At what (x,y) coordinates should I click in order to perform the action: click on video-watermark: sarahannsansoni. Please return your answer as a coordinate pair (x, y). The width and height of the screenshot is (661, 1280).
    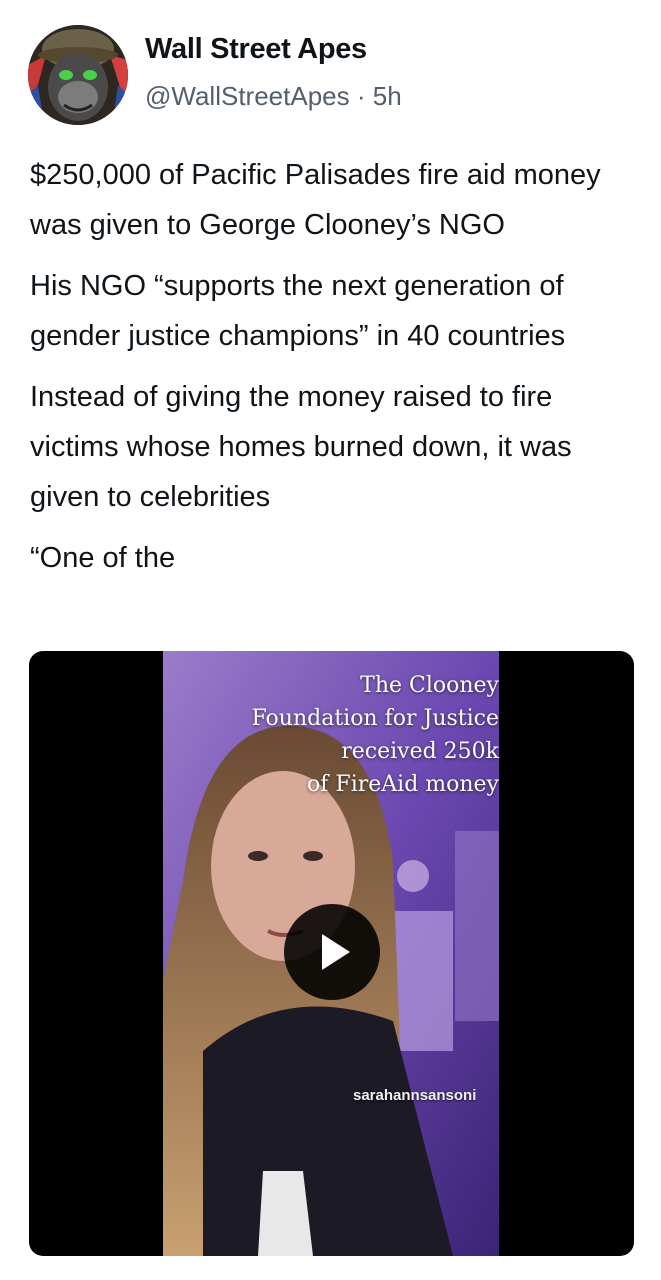
    Looking at the image, I should click on (415, 1095).